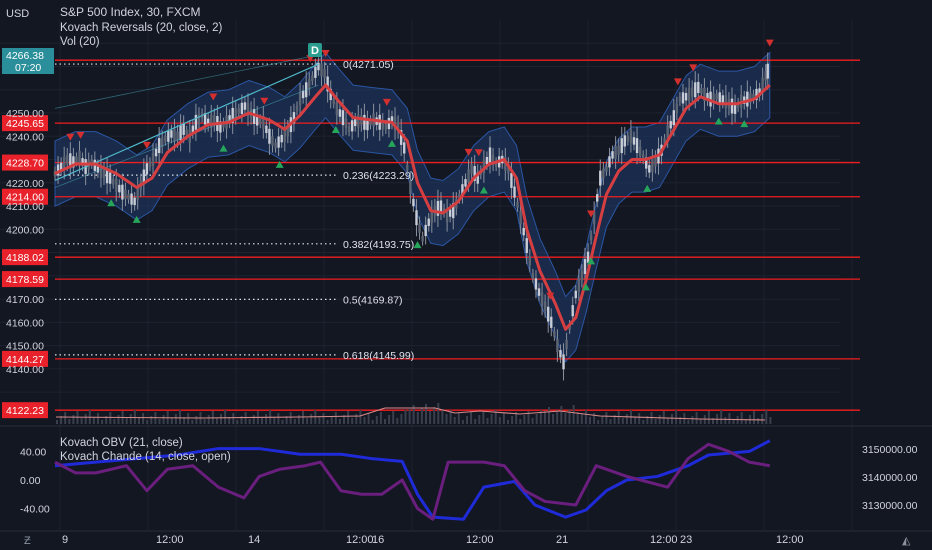 Image resolution: width=932 pixels, height=550 pixels. What do you see at coordinates (25, 370) in the screenshot?
I see `price-tick-label: 4140.00` at bounding box center [25, 370].